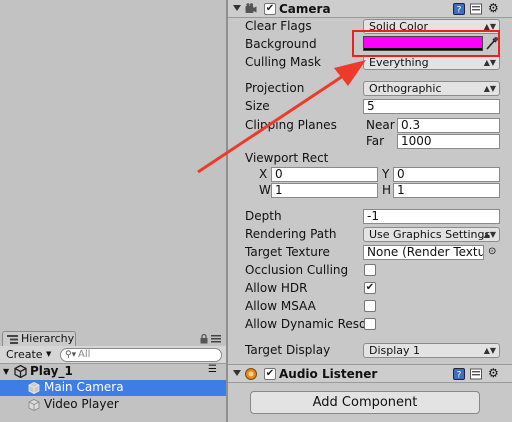 The image size is (512, 422). I want to click on depth-input: -1, so click(431, 216).